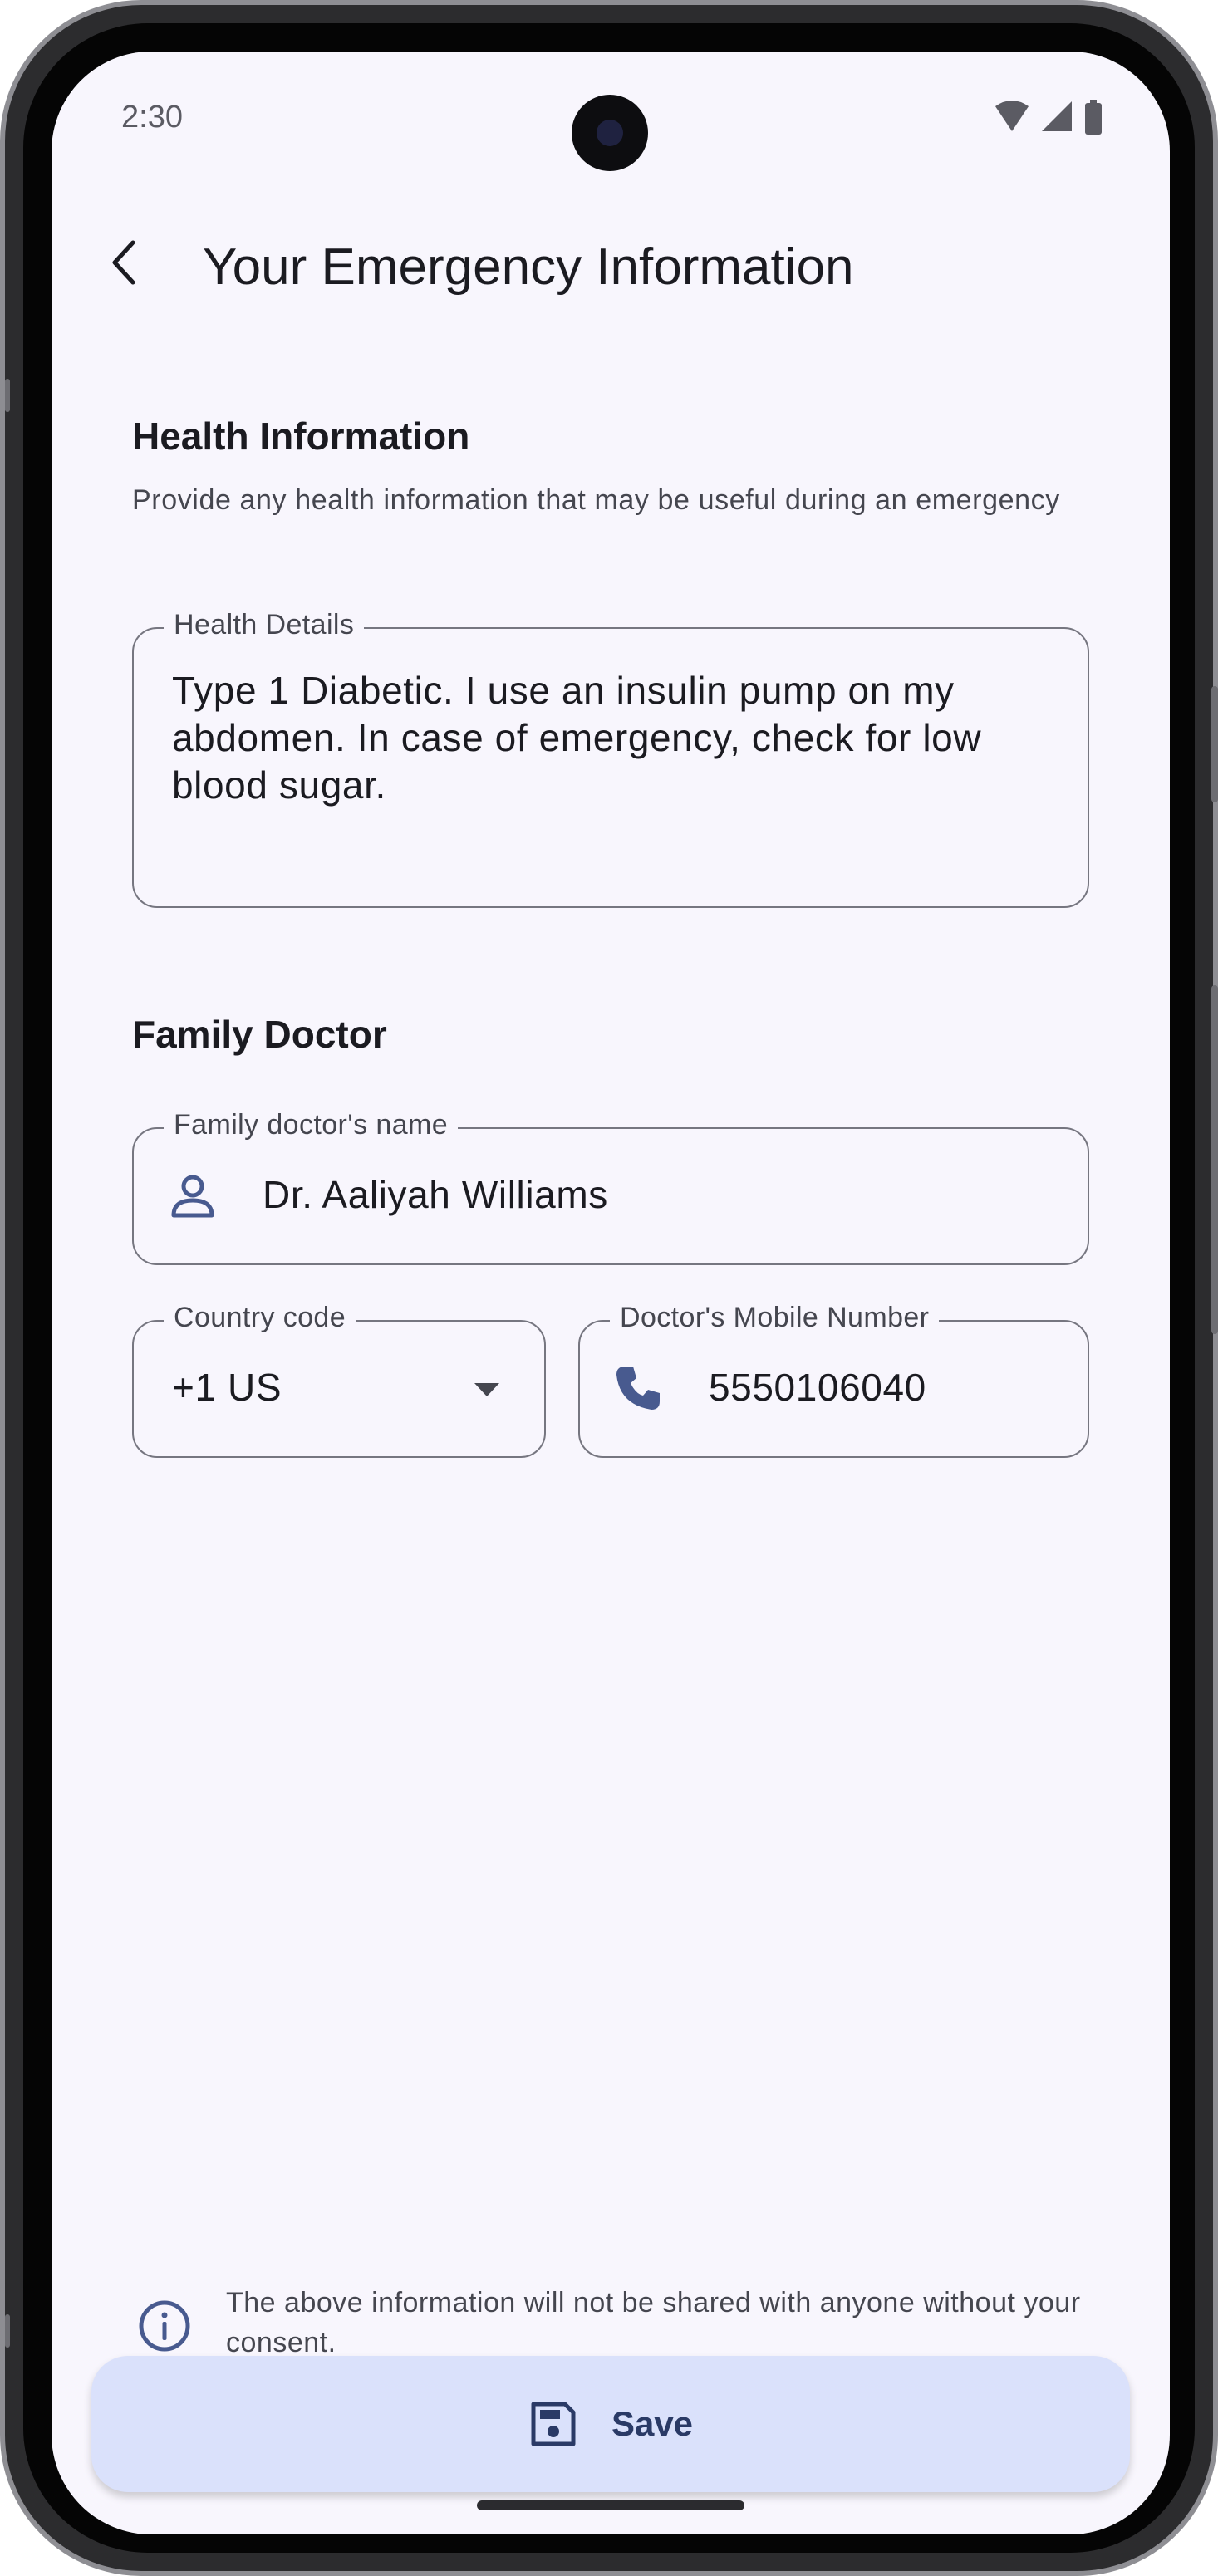 This screenshot has height=2576, width=1218. I want to click on doctor-name-label: Family doctor's name, so click(311, 1125).